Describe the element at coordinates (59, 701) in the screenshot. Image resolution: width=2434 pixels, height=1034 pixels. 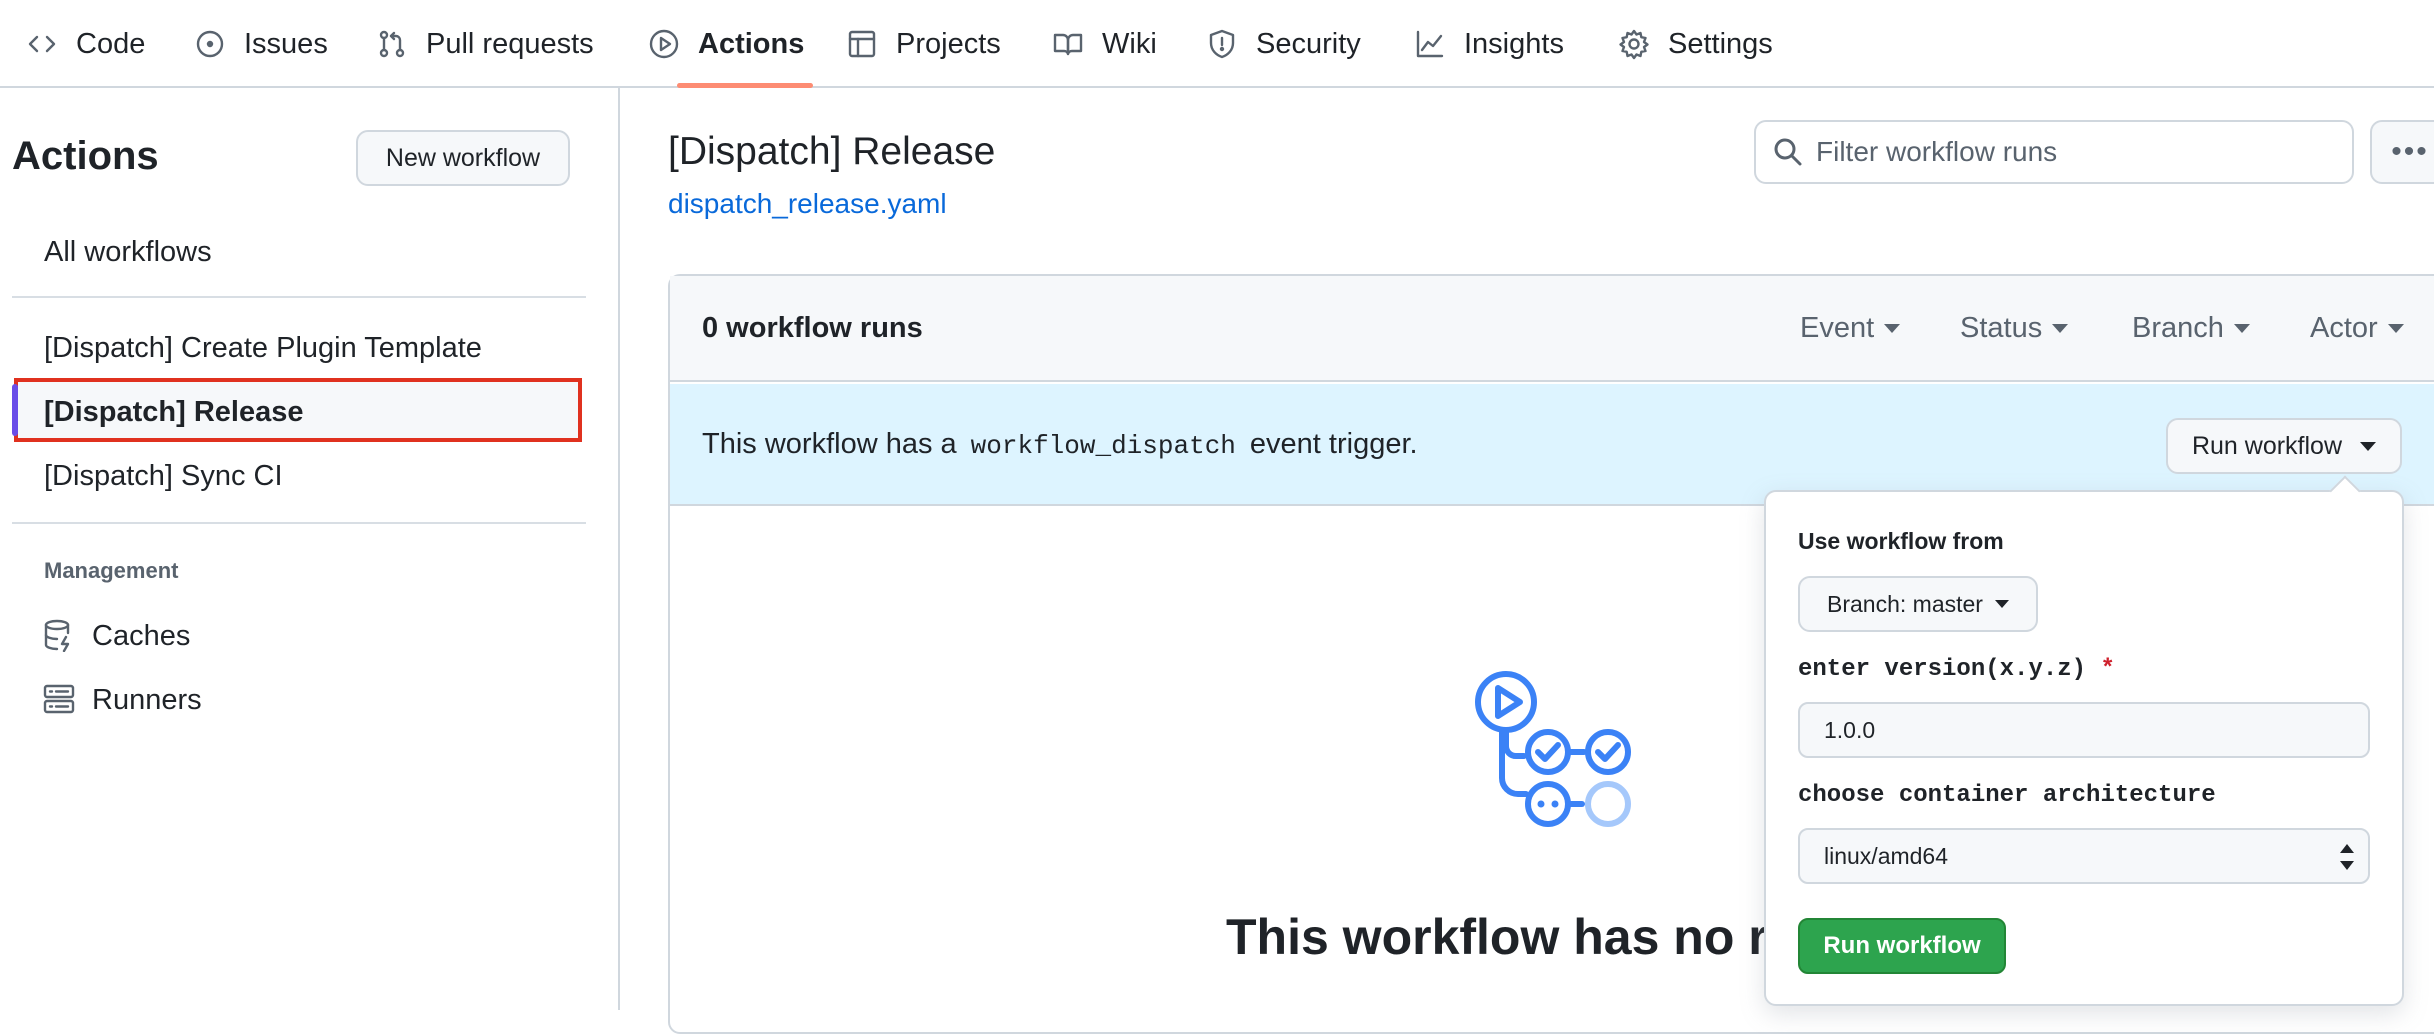
I see `server-icon` at that location.